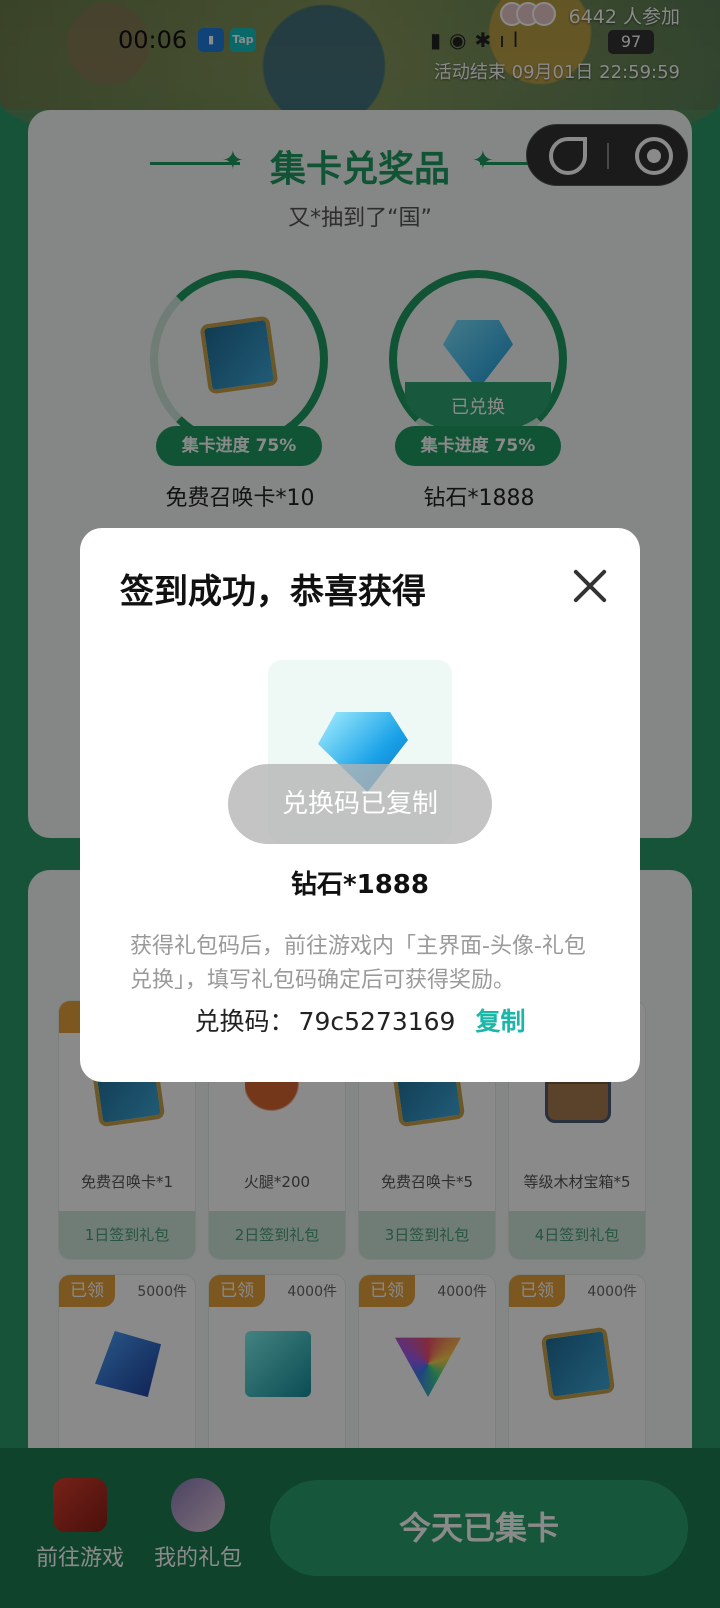 The image size is (720, 1608). What do you see at coordinates (273, 592) in the screenshot?
I see `dialog-title: 签到成功，恭喜获得` at bounding box center [273, 592].